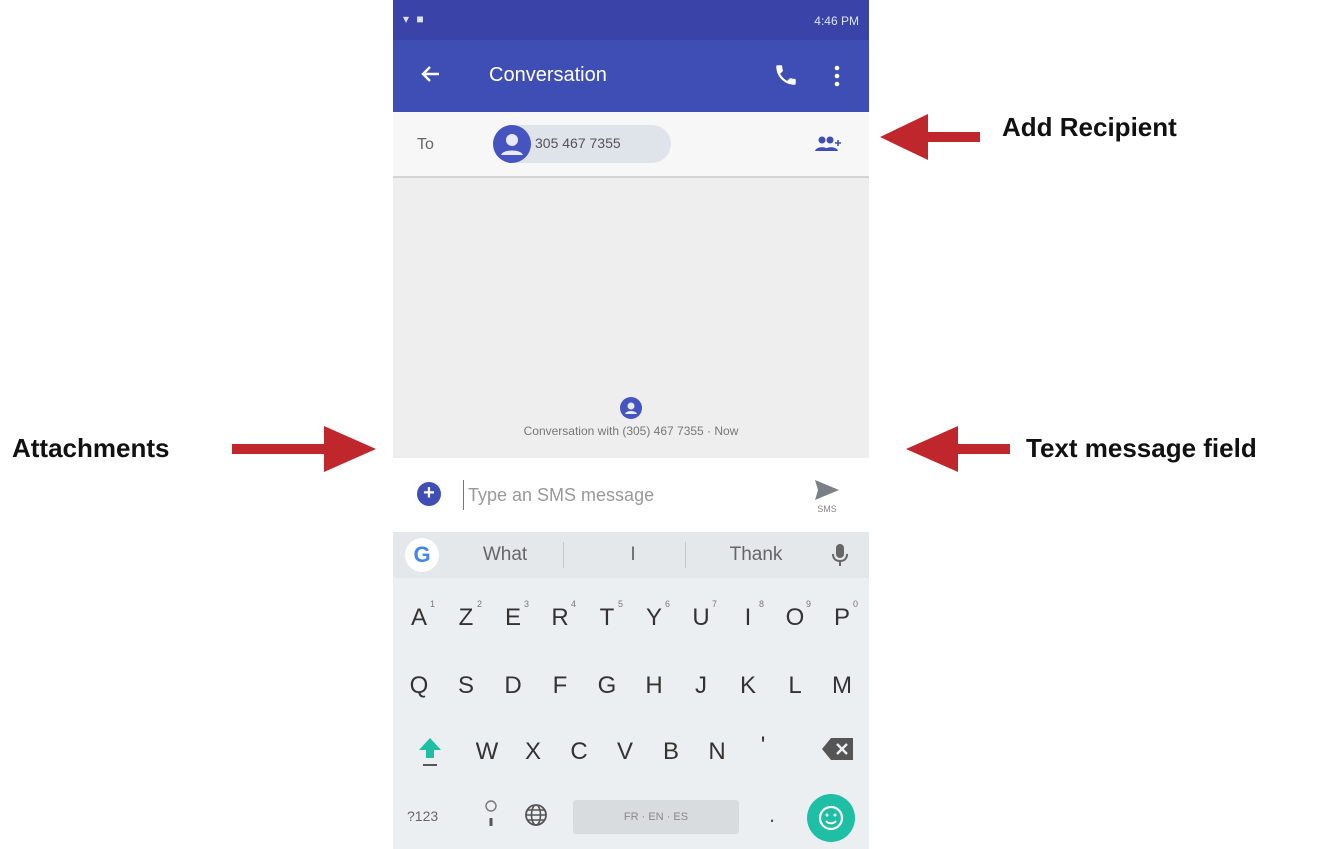 Image resolution: width=1328 pixels, height=849 pixels. I want to click on key-s: S, so click(466, 686).